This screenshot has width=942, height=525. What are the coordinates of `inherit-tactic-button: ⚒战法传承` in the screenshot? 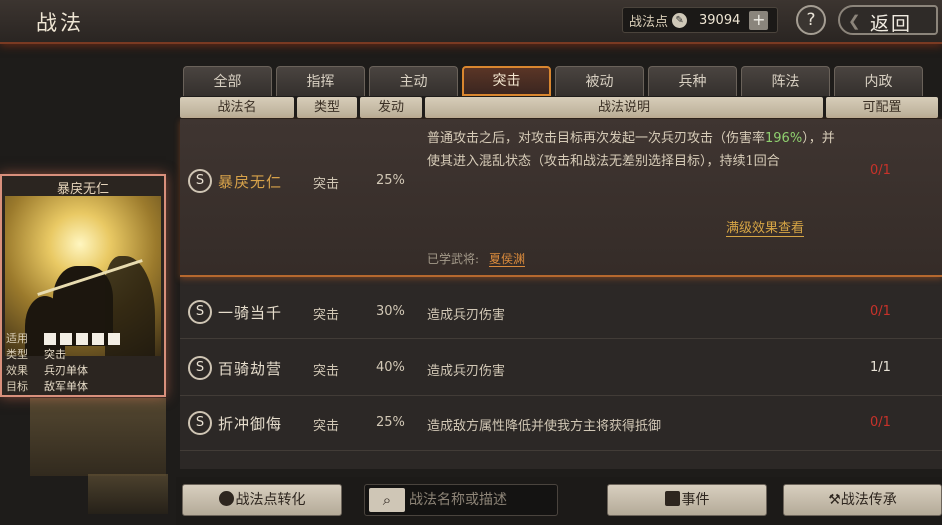 It's located at (862, 500).